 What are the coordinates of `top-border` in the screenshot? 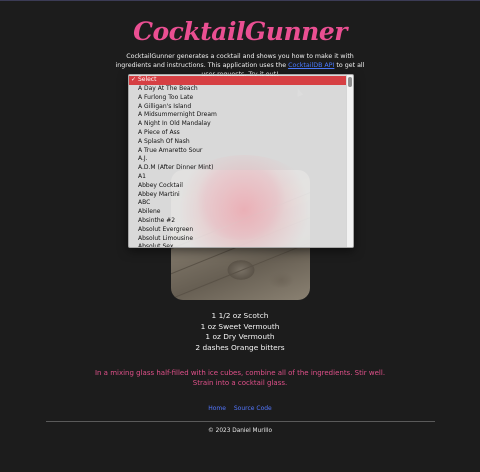 It's located at (240, 0).